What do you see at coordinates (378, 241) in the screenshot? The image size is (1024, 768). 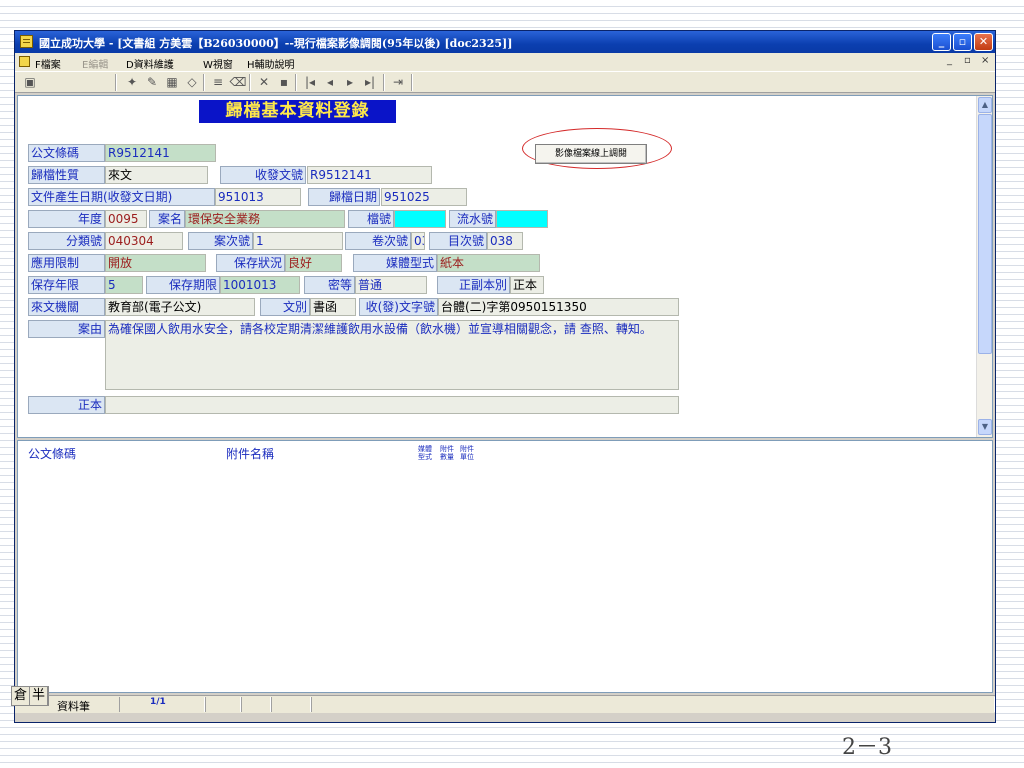 I see `volume-no-label: 卷次號` at bounding box center [378, 241].